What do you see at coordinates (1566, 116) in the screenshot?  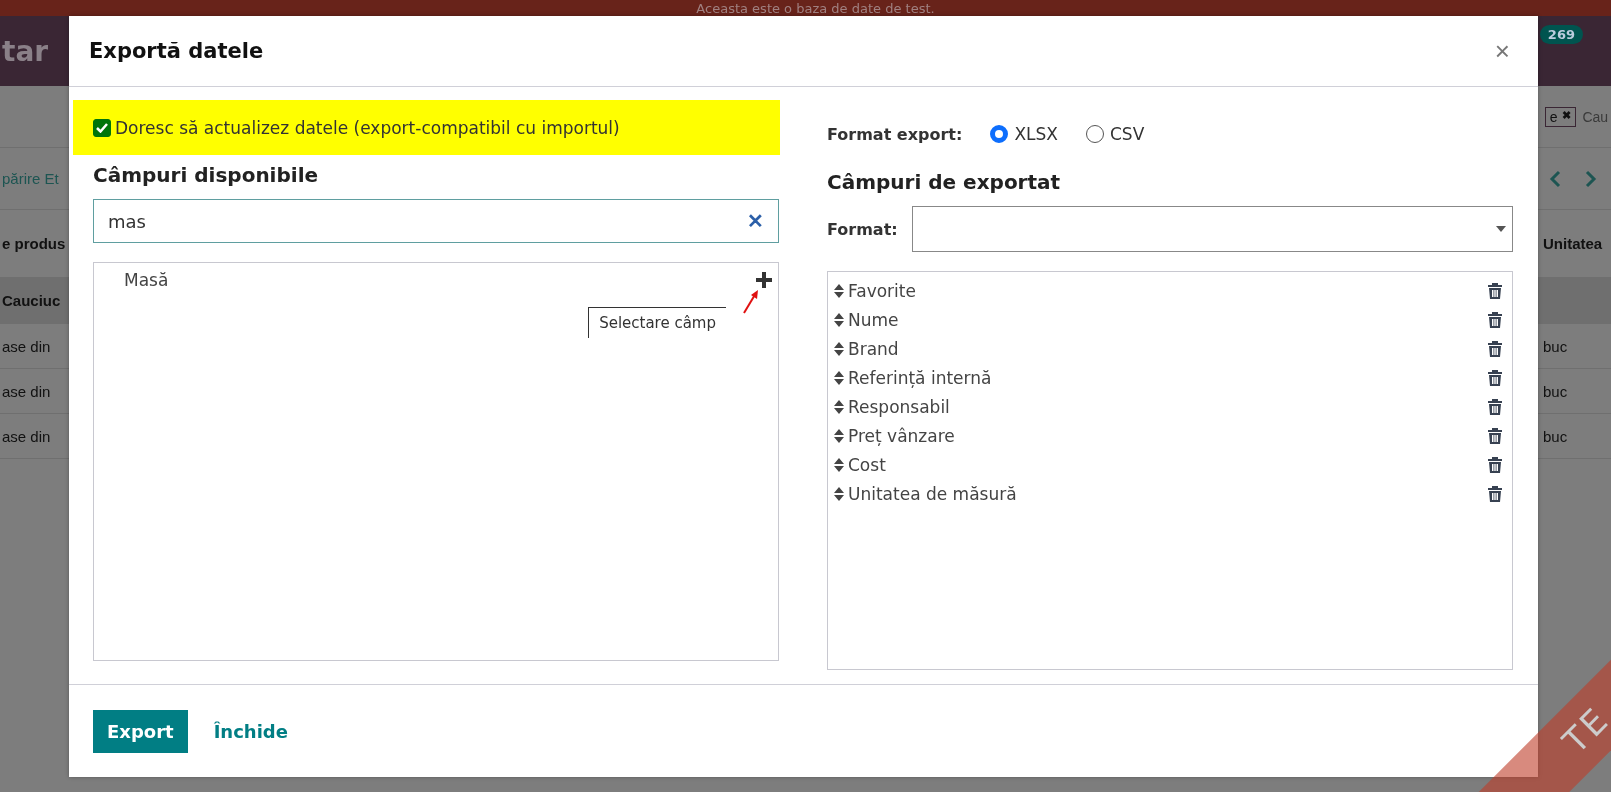 I see `remove-icon: ✖` at bounding box center [1566, 116].